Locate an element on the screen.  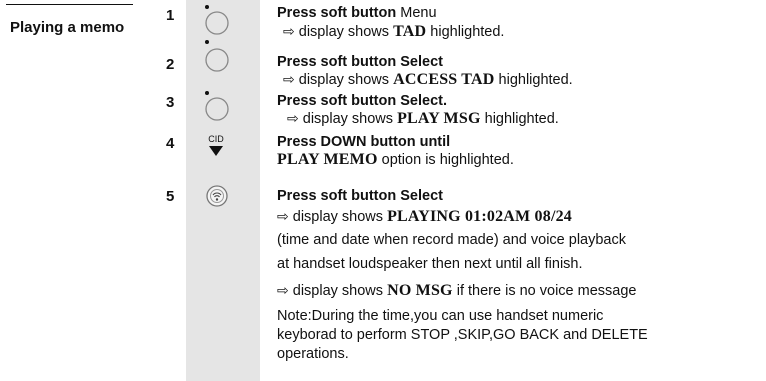
section-rule is located at coordinates (69, 4).